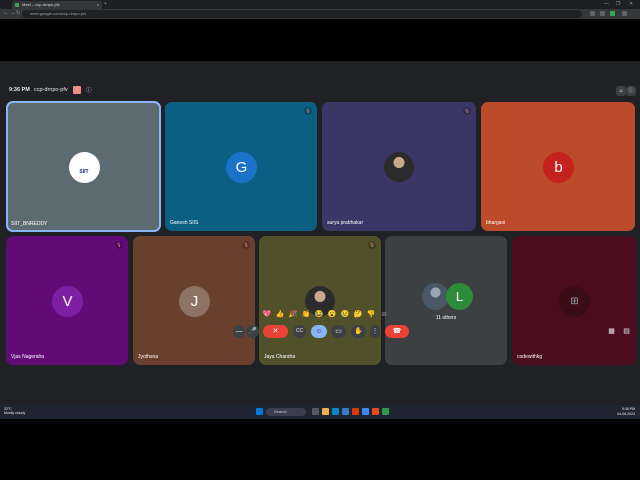 This screenshot has width=640, height=480. I want to click on reaction-bar: 💖 👍 🎉 👏 😂 😮 😢 🤔 👎 ☺, so click(325, 315).